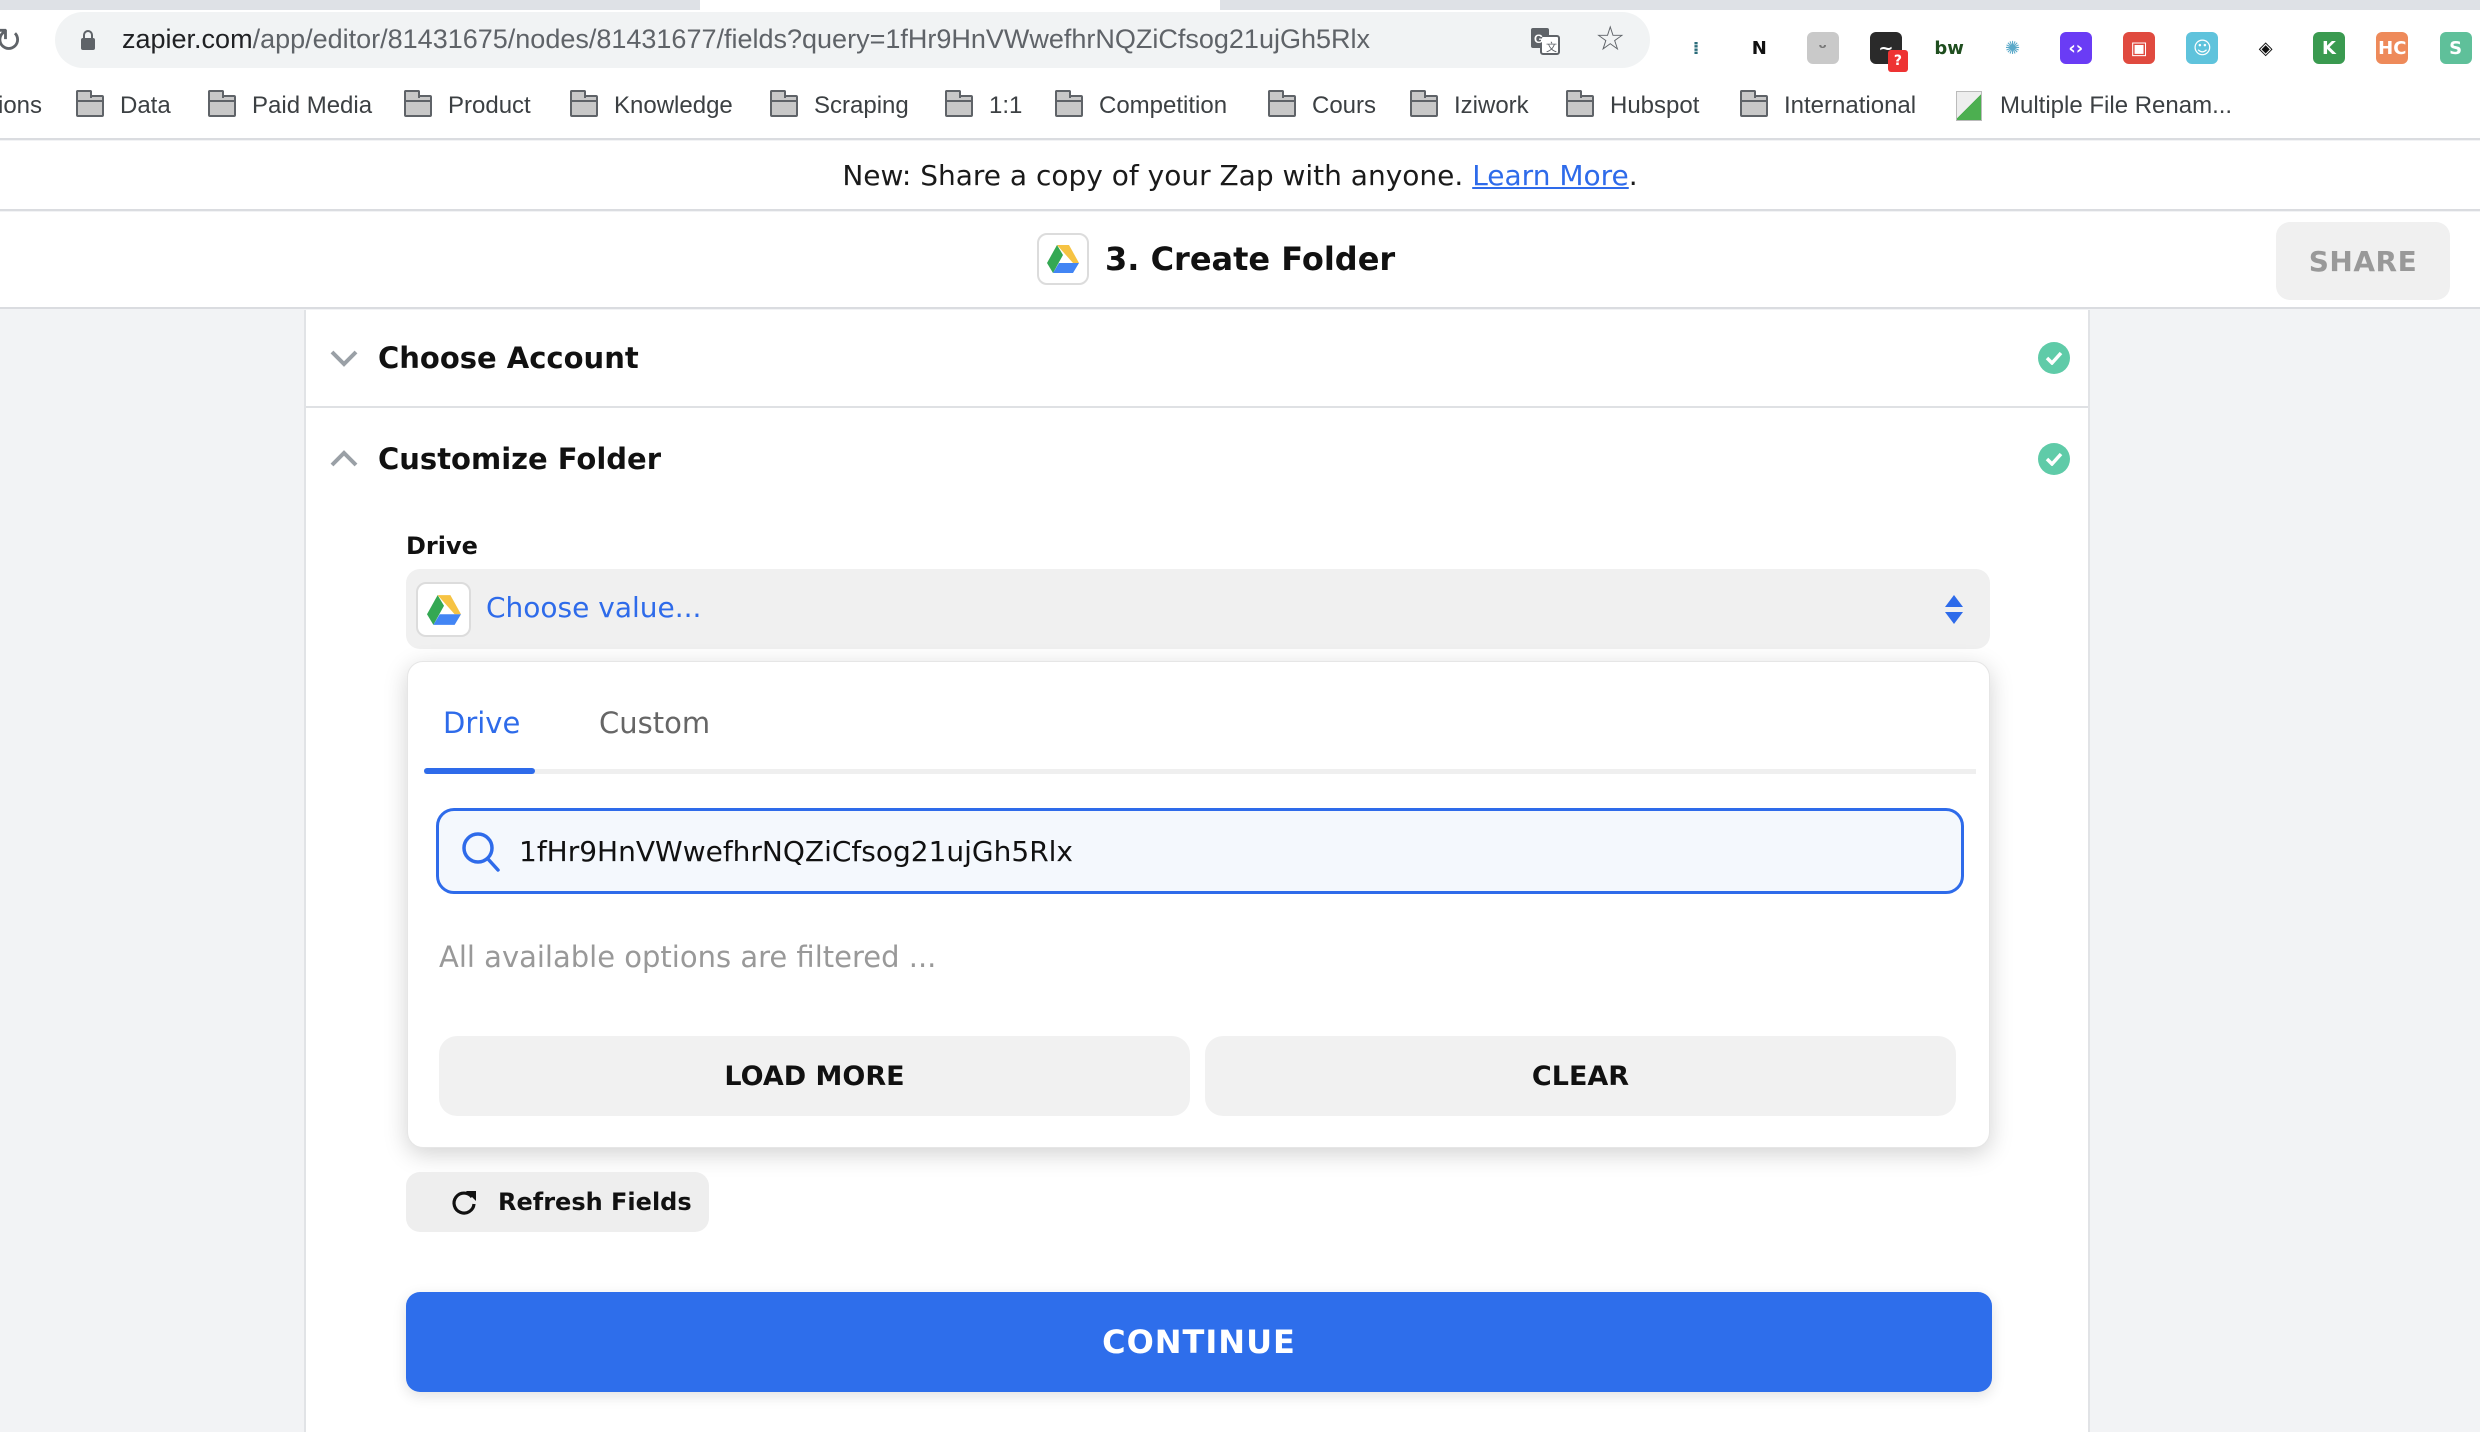  I want to click on bookmark-label: Data, so click(145, 105).